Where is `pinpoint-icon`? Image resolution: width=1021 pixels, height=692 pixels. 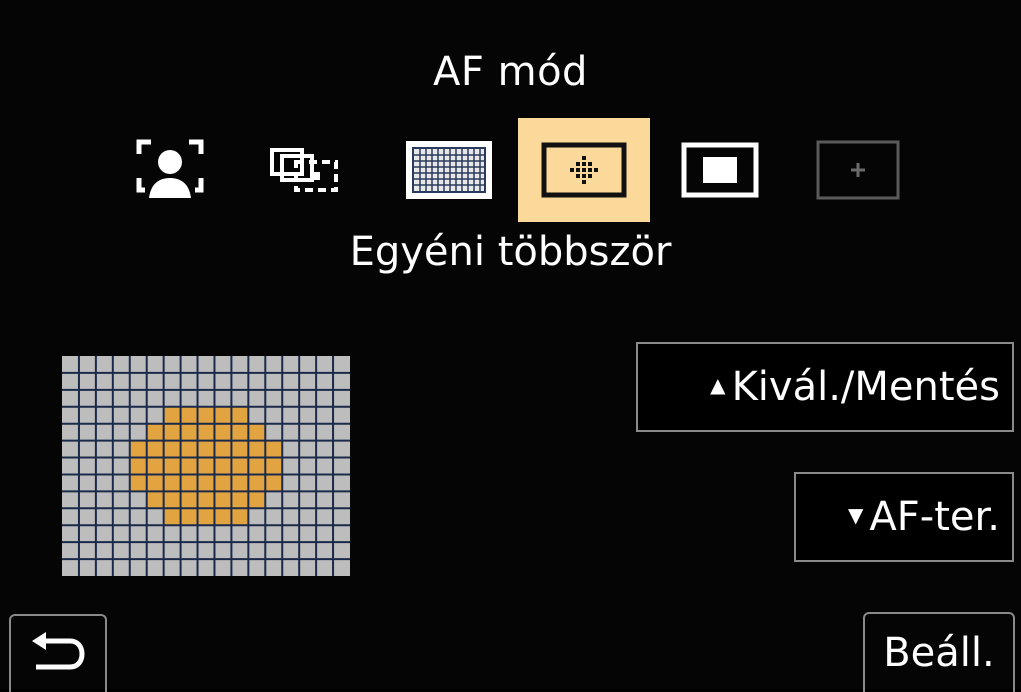
pinpoint-icon is located at coordinates (858, 170).